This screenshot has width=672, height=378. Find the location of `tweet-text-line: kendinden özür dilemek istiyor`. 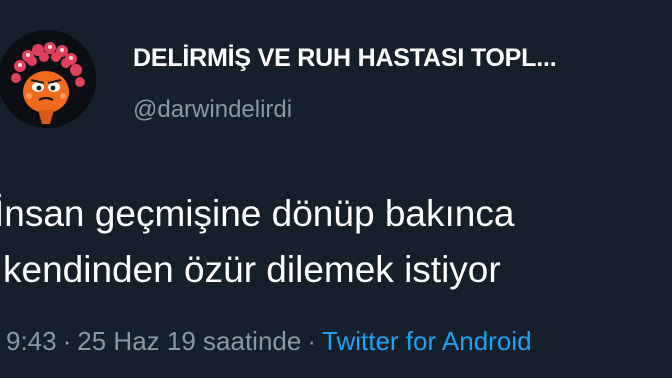

tweet-text-line: kendinden özür dilemek istiyor is located at coordinates (252, 269).